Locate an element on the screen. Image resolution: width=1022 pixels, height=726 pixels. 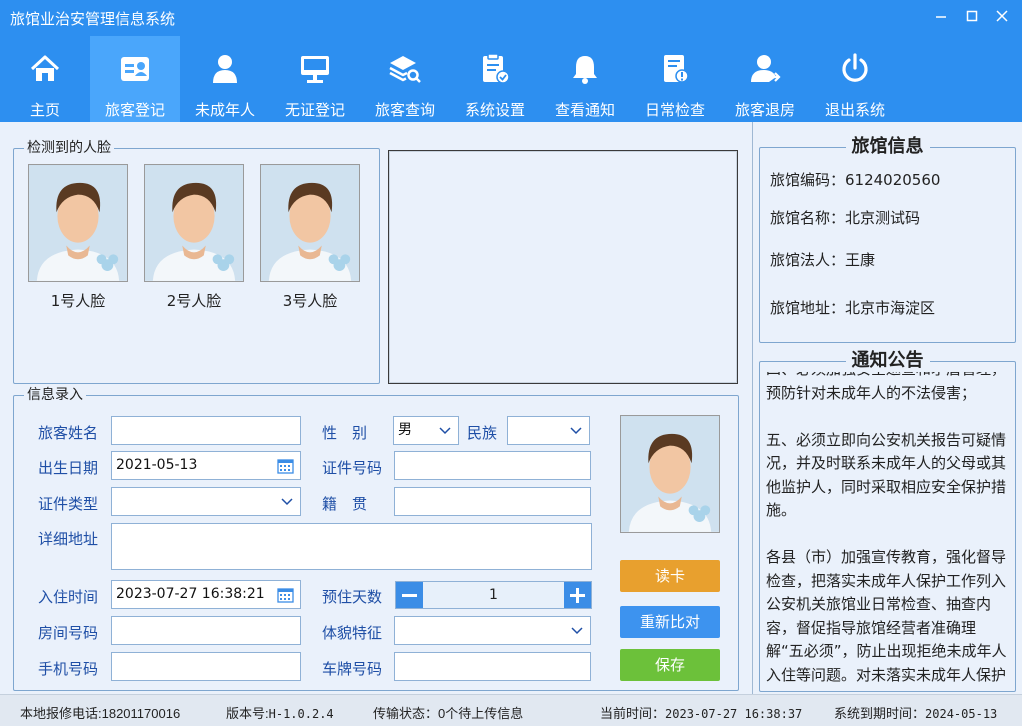
gender-label: 性 别 is located at coordinates (345, 433).